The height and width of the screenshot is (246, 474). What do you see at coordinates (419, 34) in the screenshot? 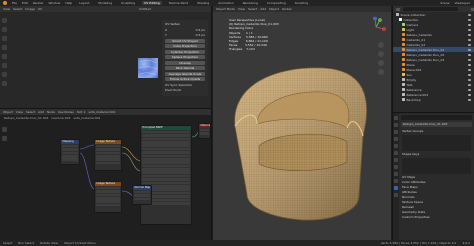
I see `outliner-item-label: Retopo_Cadeirão` at bounding box center [419, 34].